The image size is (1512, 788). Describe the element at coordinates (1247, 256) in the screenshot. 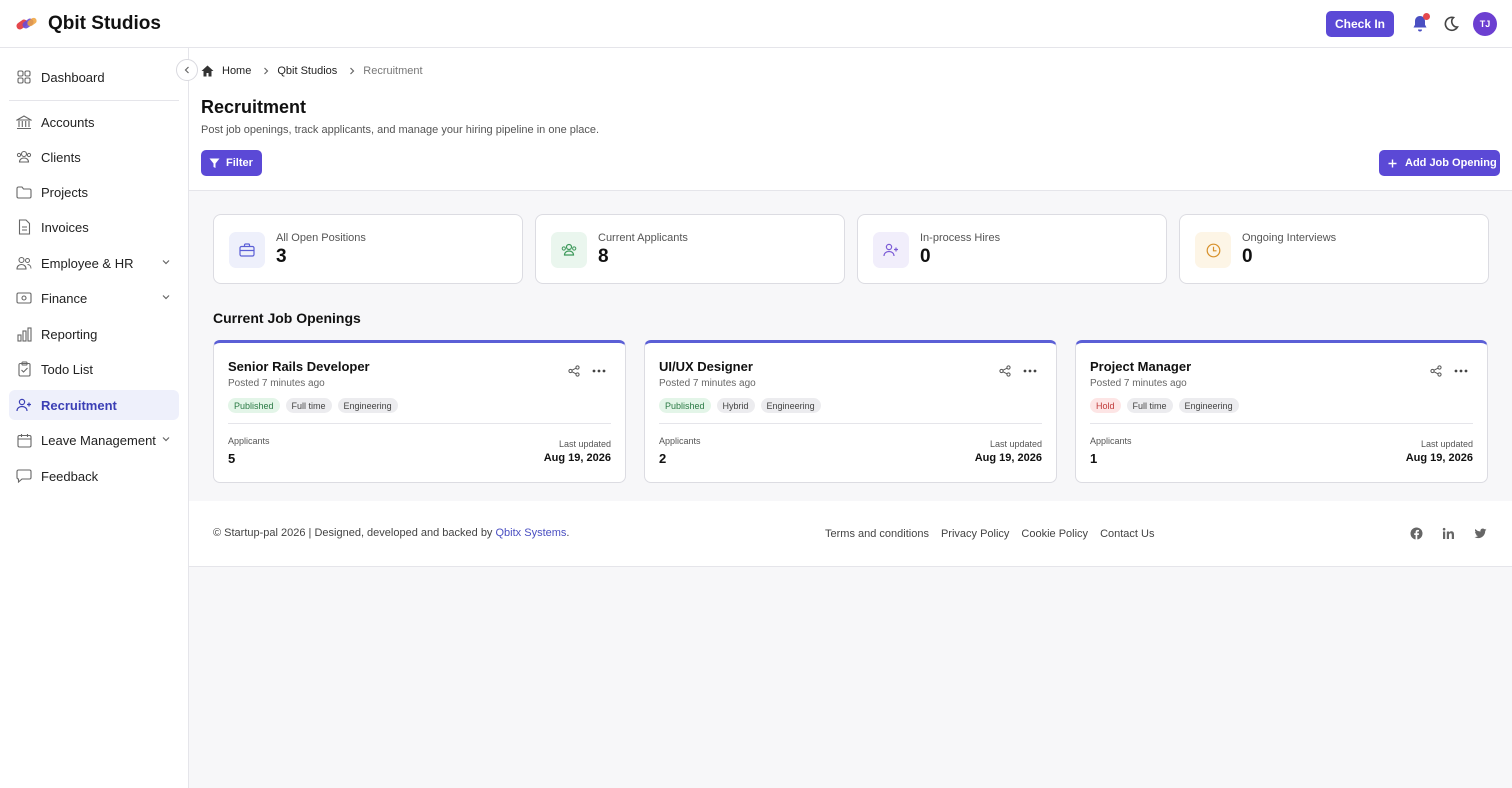

I see `stat-value: 0` at that location.